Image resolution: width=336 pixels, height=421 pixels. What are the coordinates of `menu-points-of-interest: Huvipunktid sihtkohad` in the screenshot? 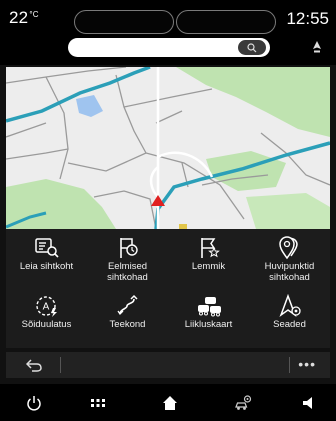 It's located at (289, 258).